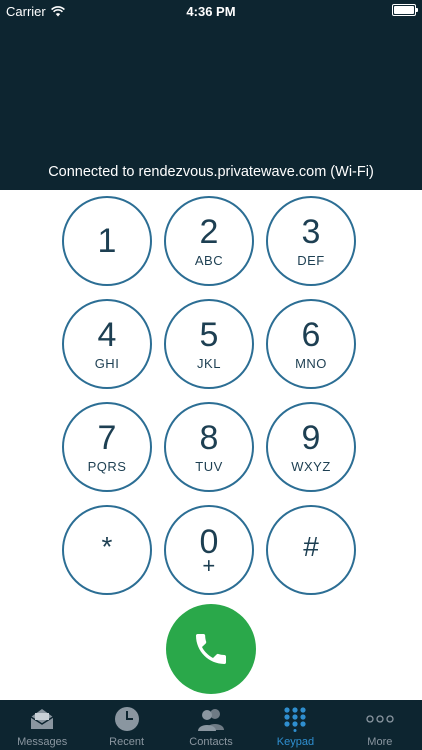 The width and height of the screenshot is (422, 750). I want to click on key-letters: DEF, so click(311, 260).